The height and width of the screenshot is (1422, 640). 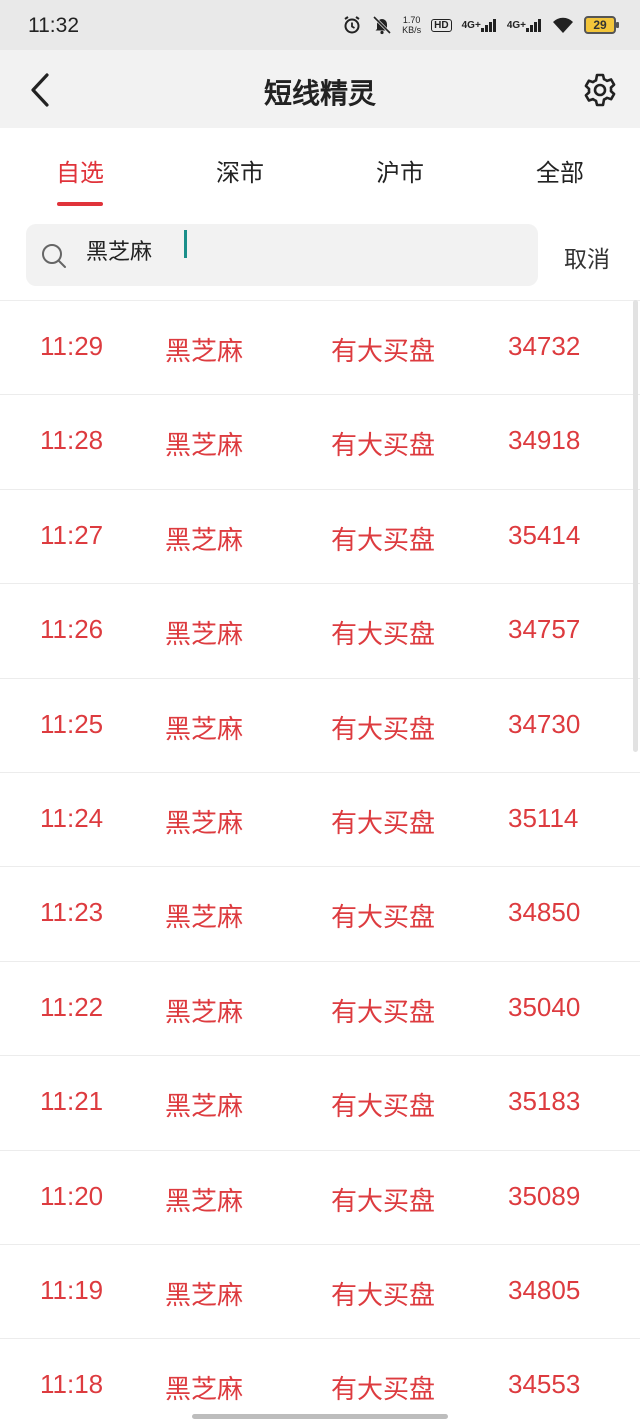 What do you see at coordinates (320, 820) in the screenshot?
I see `list-item: 11:24 黑芝麻 有大买盘 35114` at bounding box center [320, 820].